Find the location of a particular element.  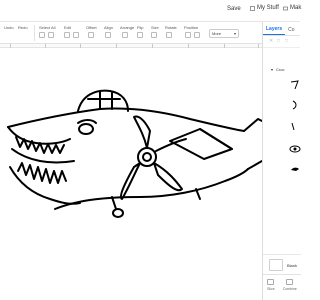

canvas-layer-label: Blank is located at coordinates (292, 265).